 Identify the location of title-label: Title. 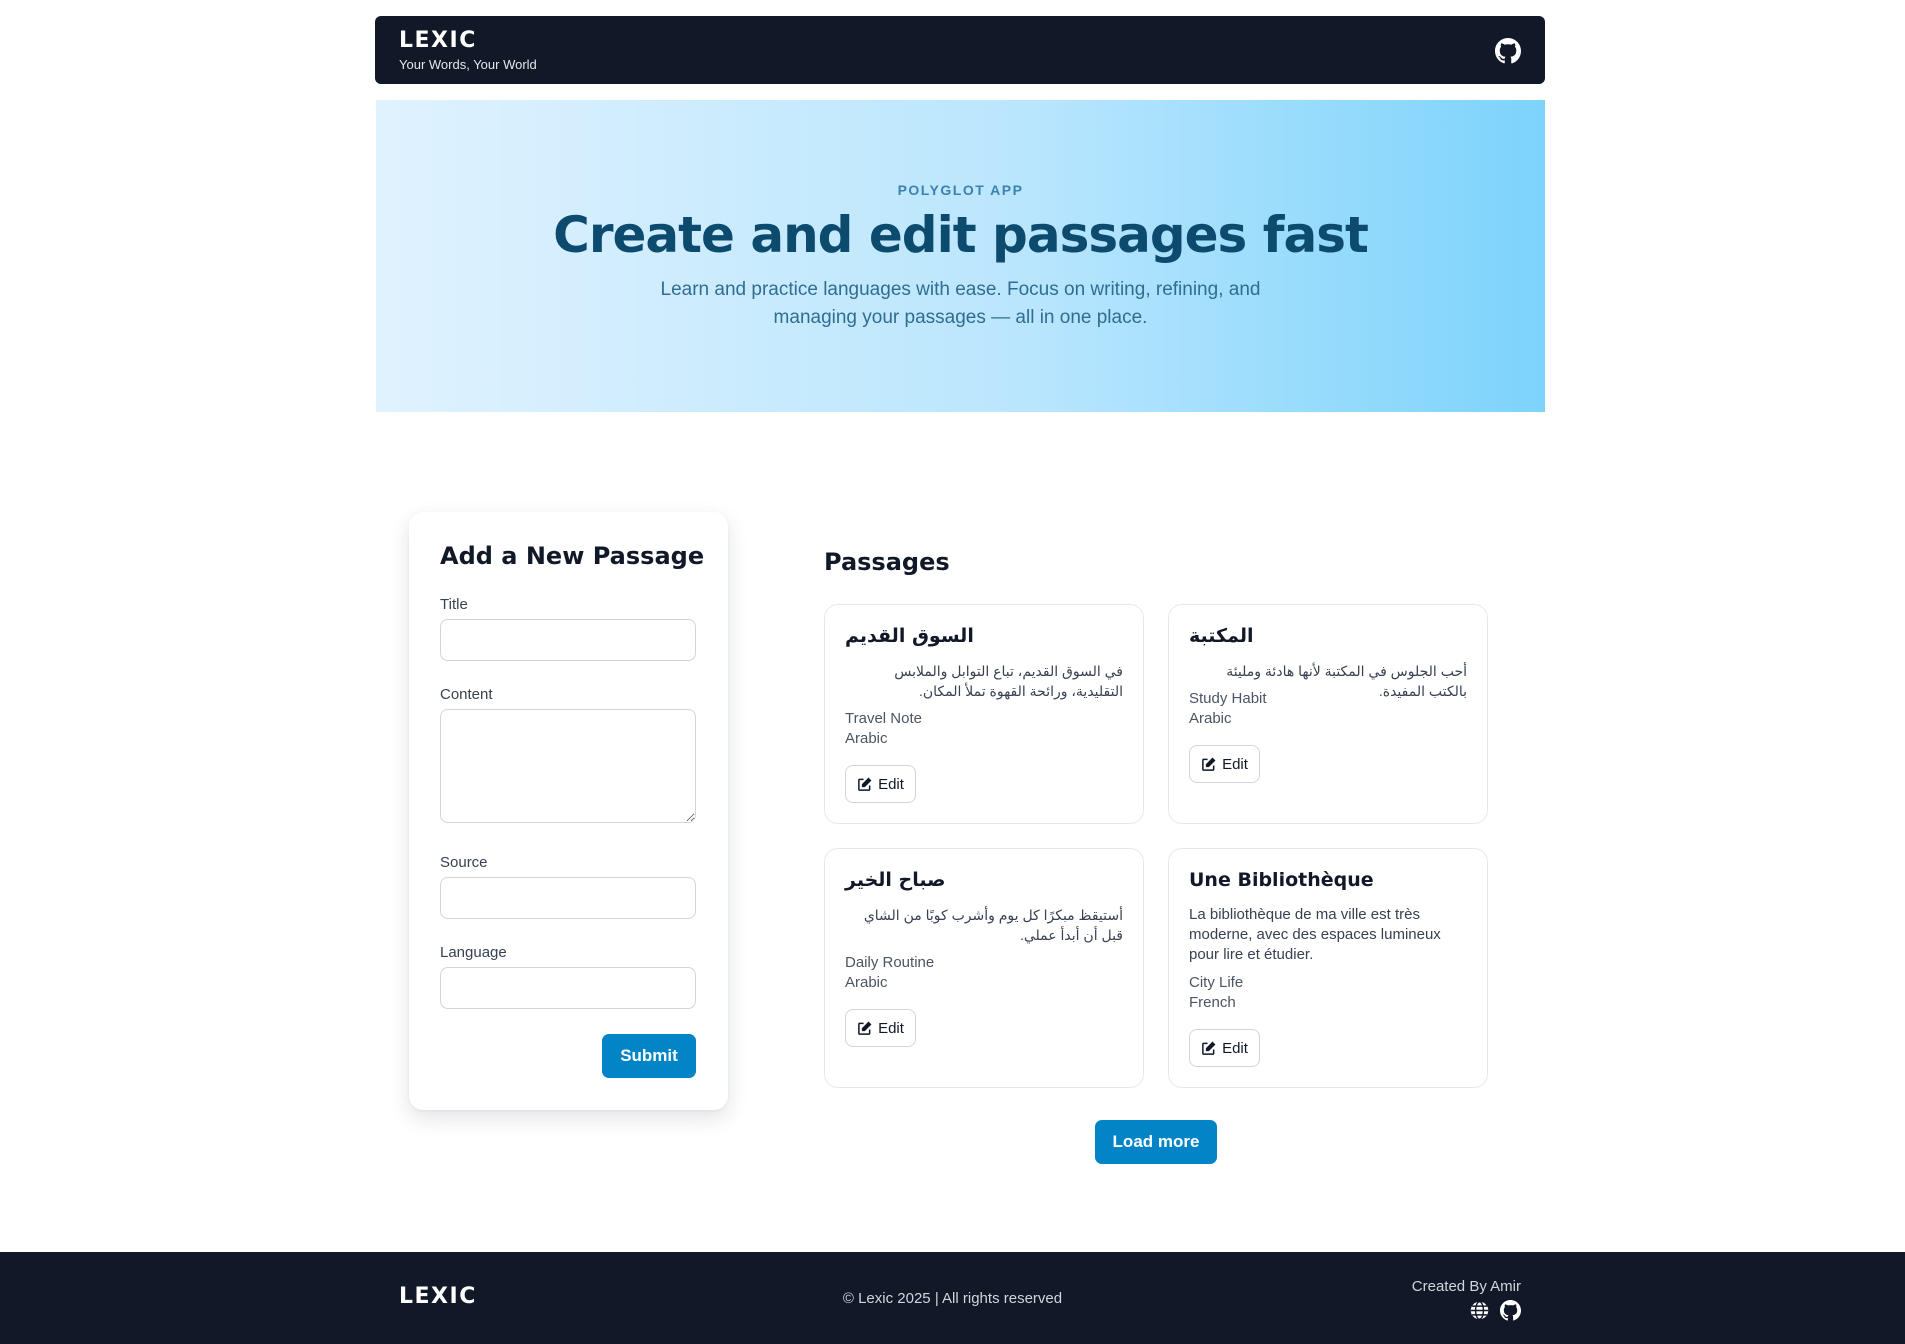
(454, 604).